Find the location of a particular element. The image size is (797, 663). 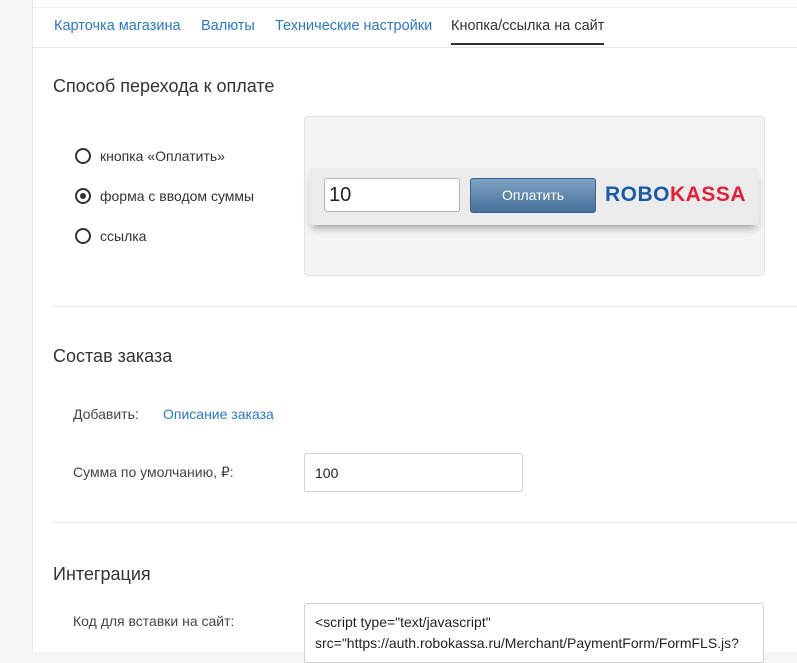

order-title: Состав заказа is located at coordinates (113, 356).